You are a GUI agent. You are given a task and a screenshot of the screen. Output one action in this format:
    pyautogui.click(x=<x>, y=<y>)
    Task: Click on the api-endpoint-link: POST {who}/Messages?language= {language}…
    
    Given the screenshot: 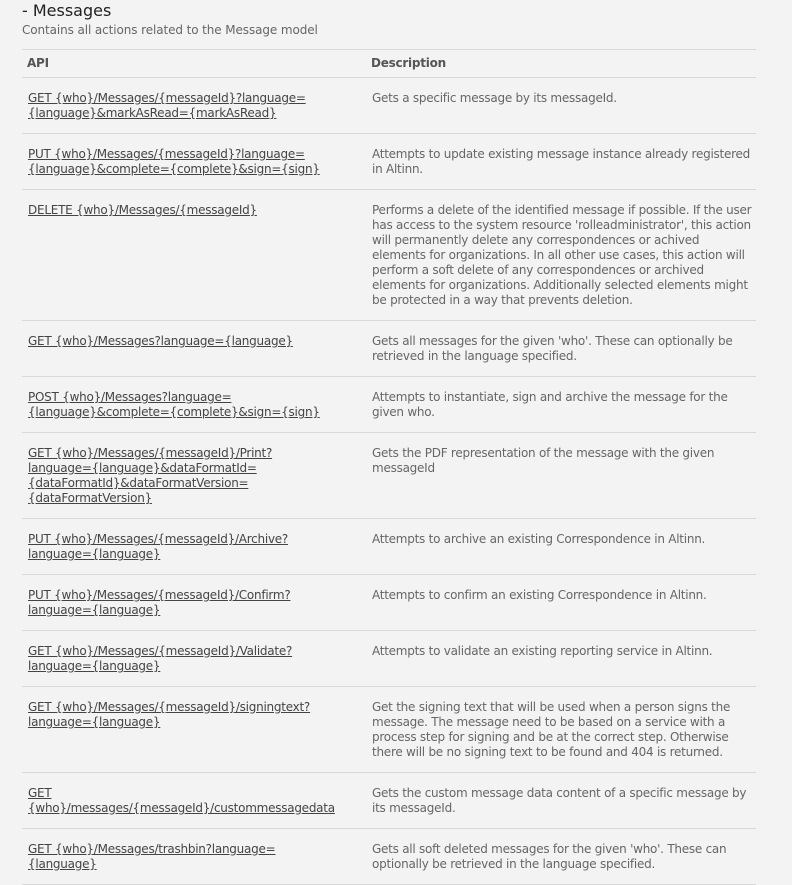 What is the action you would take?
    pyautogui.click(x=174, y=404)
    